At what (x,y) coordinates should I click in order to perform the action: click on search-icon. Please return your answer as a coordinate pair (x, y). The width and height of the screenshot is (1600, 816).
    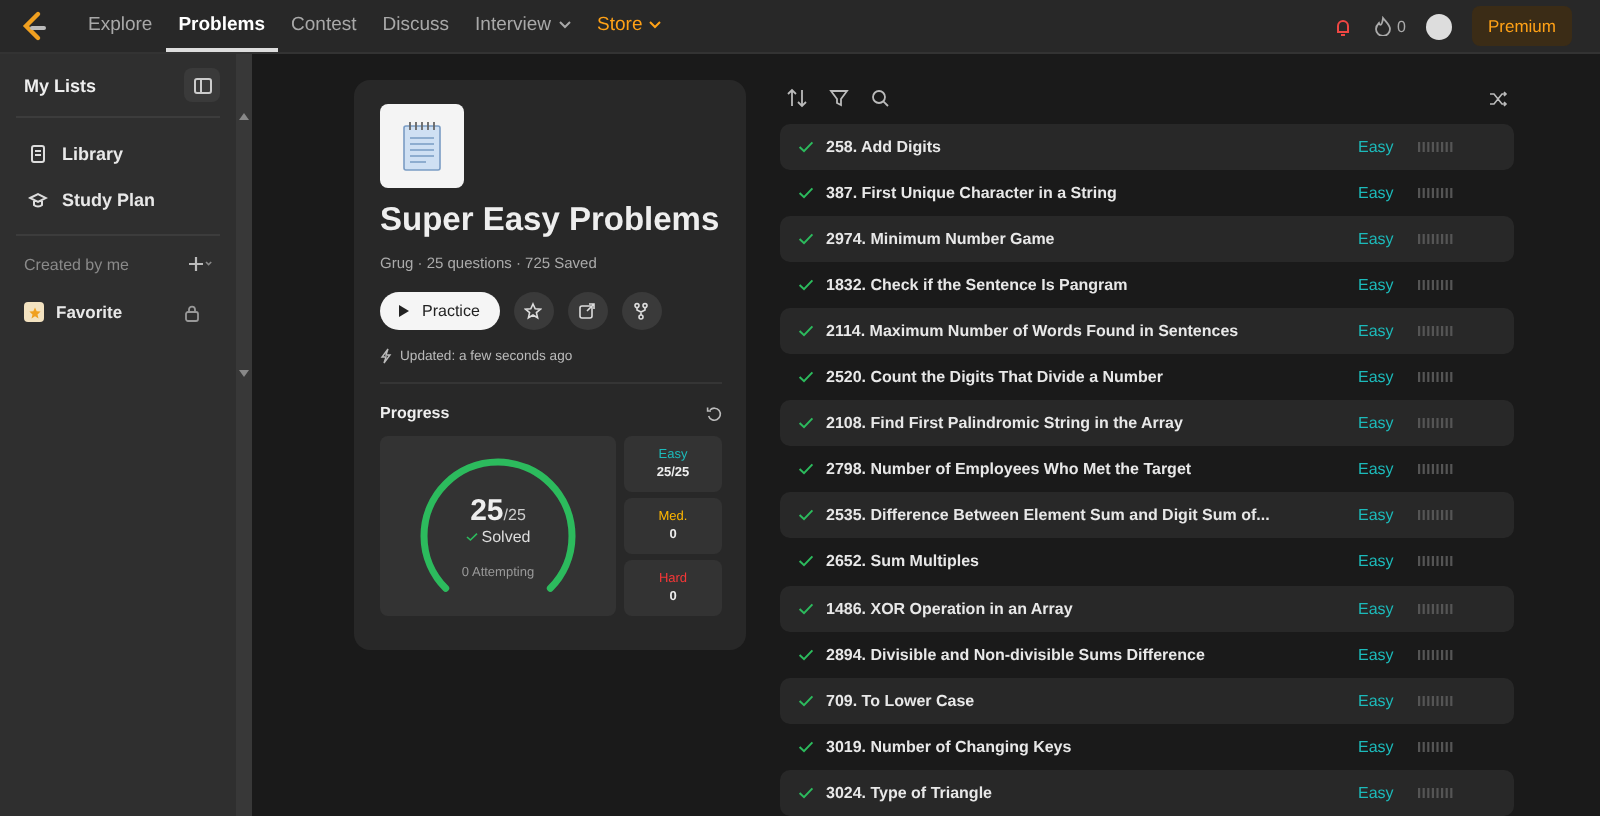
    Looking at the image, I should click on (881, 98).